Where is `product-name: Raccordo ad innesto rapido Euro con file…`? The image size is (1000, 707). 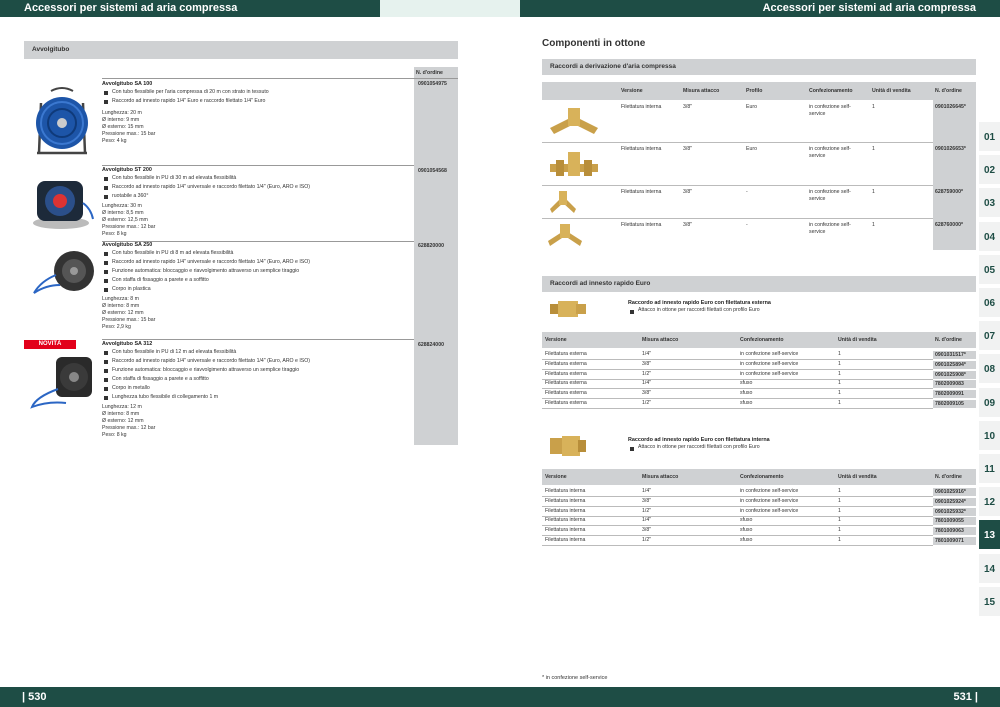 product-name: Raccordo ad innesto rapido Euro con file… is located at coordinates (699, 303).